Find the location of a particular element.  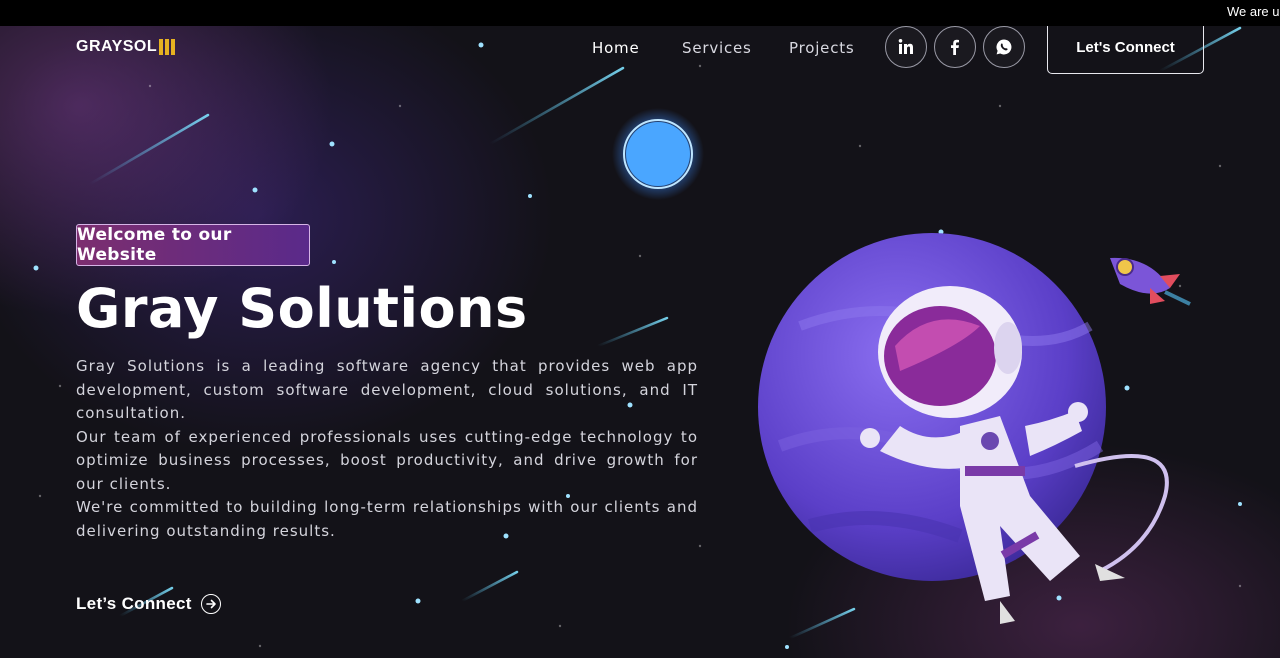

nav-projects-link: Projects is located at coordinates (822, 48).